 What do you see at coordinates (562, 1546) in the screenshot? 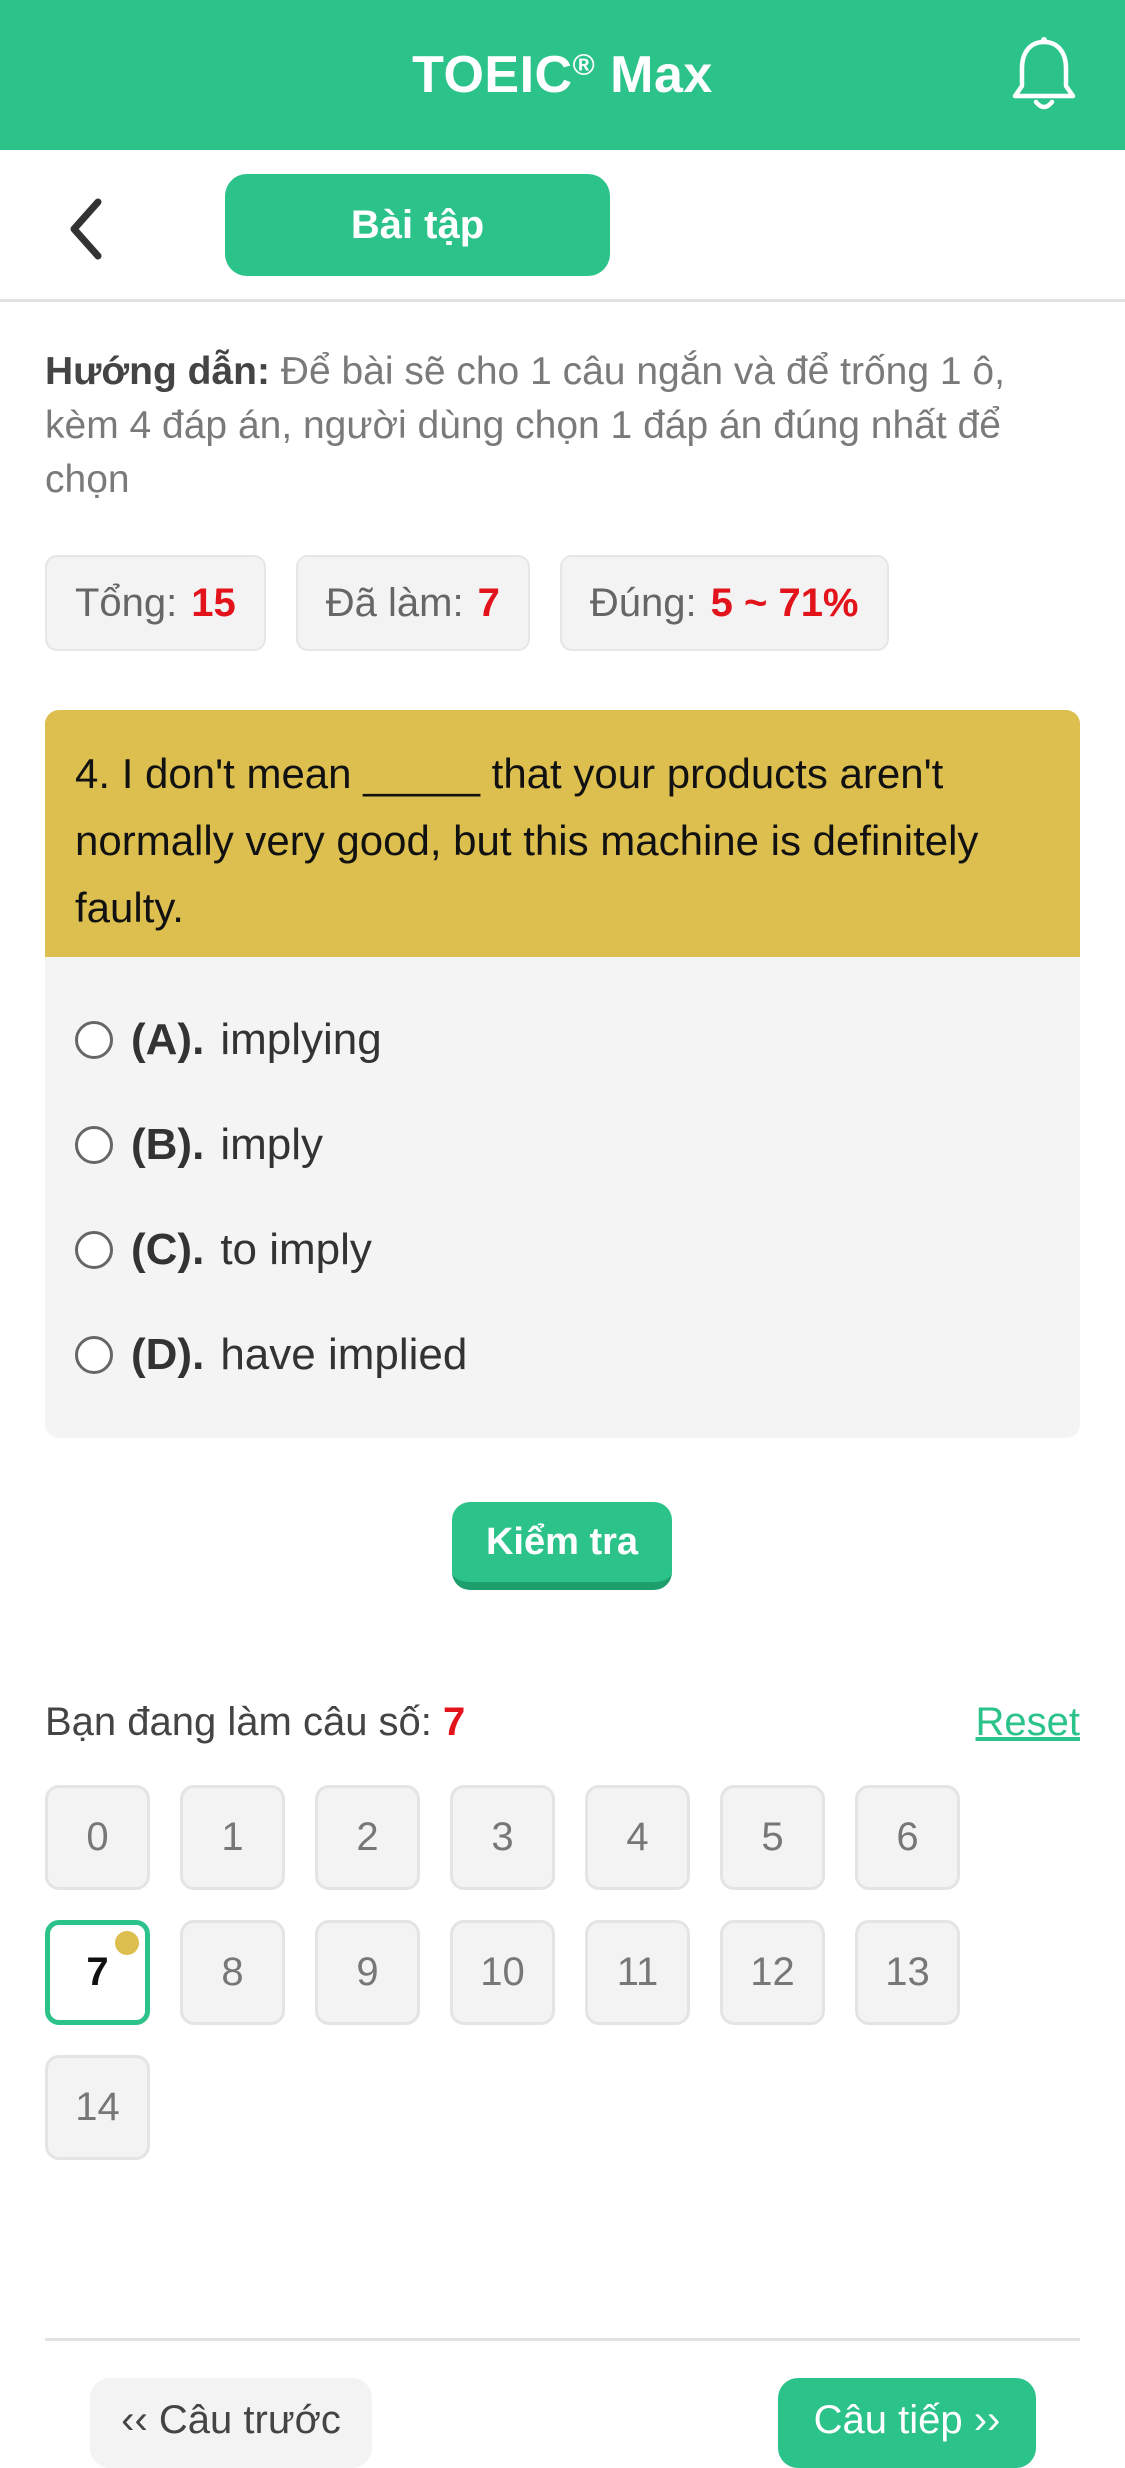
I see `check-button: Kiểm tra` at bounding box center [562, 1546].